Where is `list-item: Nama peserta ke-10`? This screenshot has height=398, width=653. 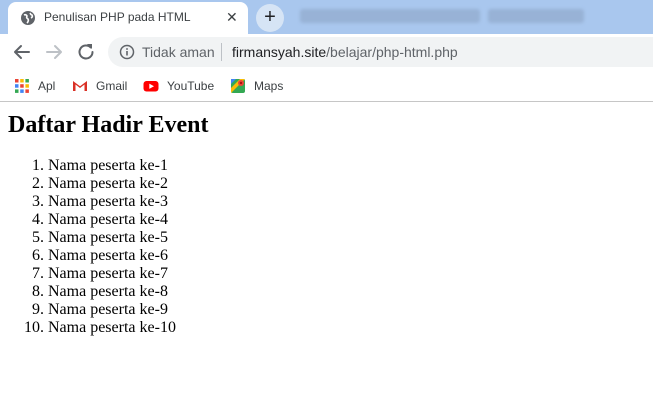
list-item: Nama peserta ke-10 is located at coordinates (112, 328).